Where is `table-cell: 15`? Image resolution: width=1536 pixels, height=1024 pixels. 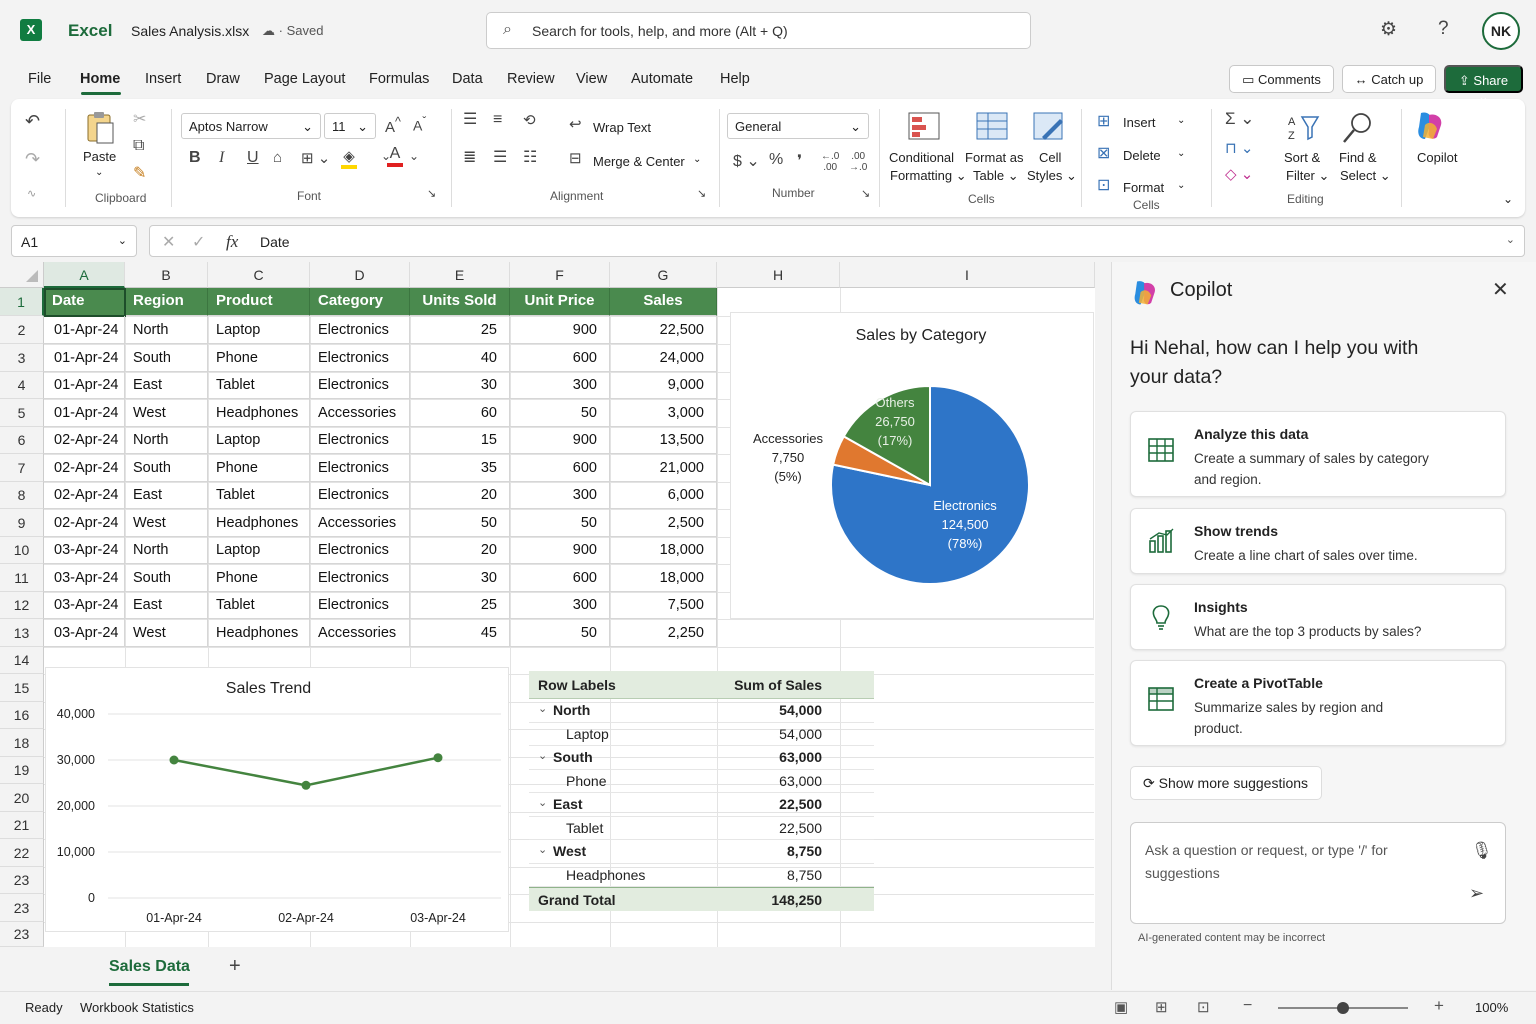
table-cell: 15 is located at coordinates (460, 440).